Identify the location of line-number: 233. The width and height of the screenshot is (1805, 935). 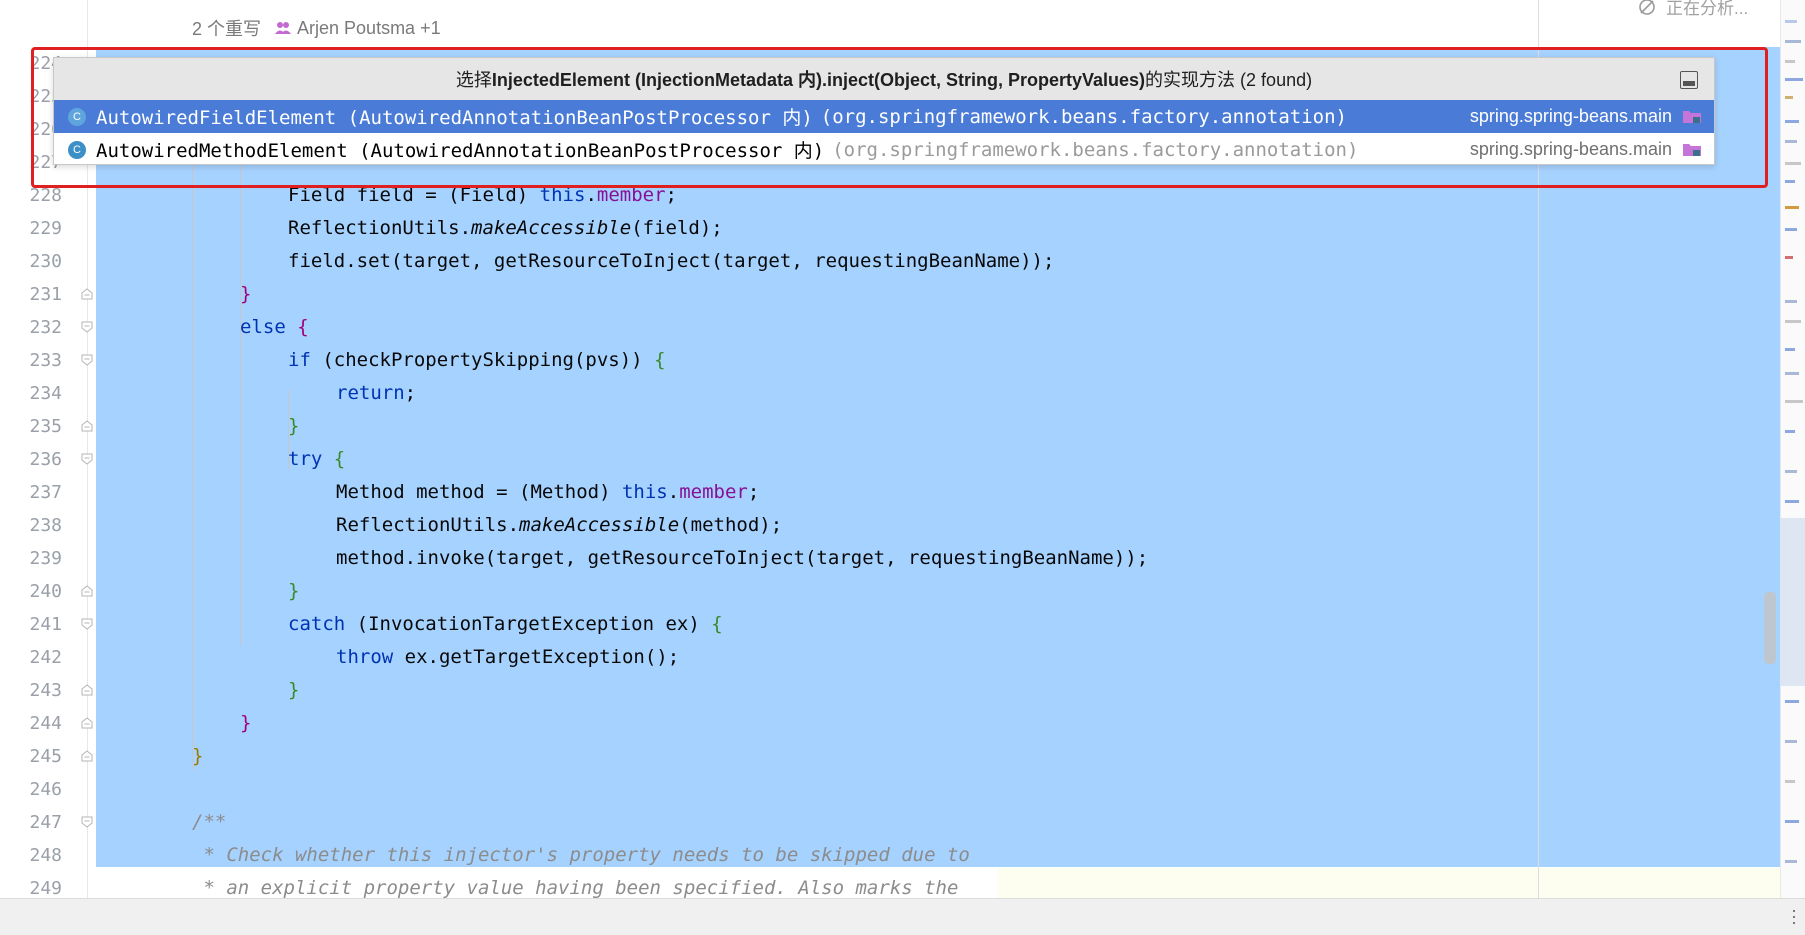
(31, 360).